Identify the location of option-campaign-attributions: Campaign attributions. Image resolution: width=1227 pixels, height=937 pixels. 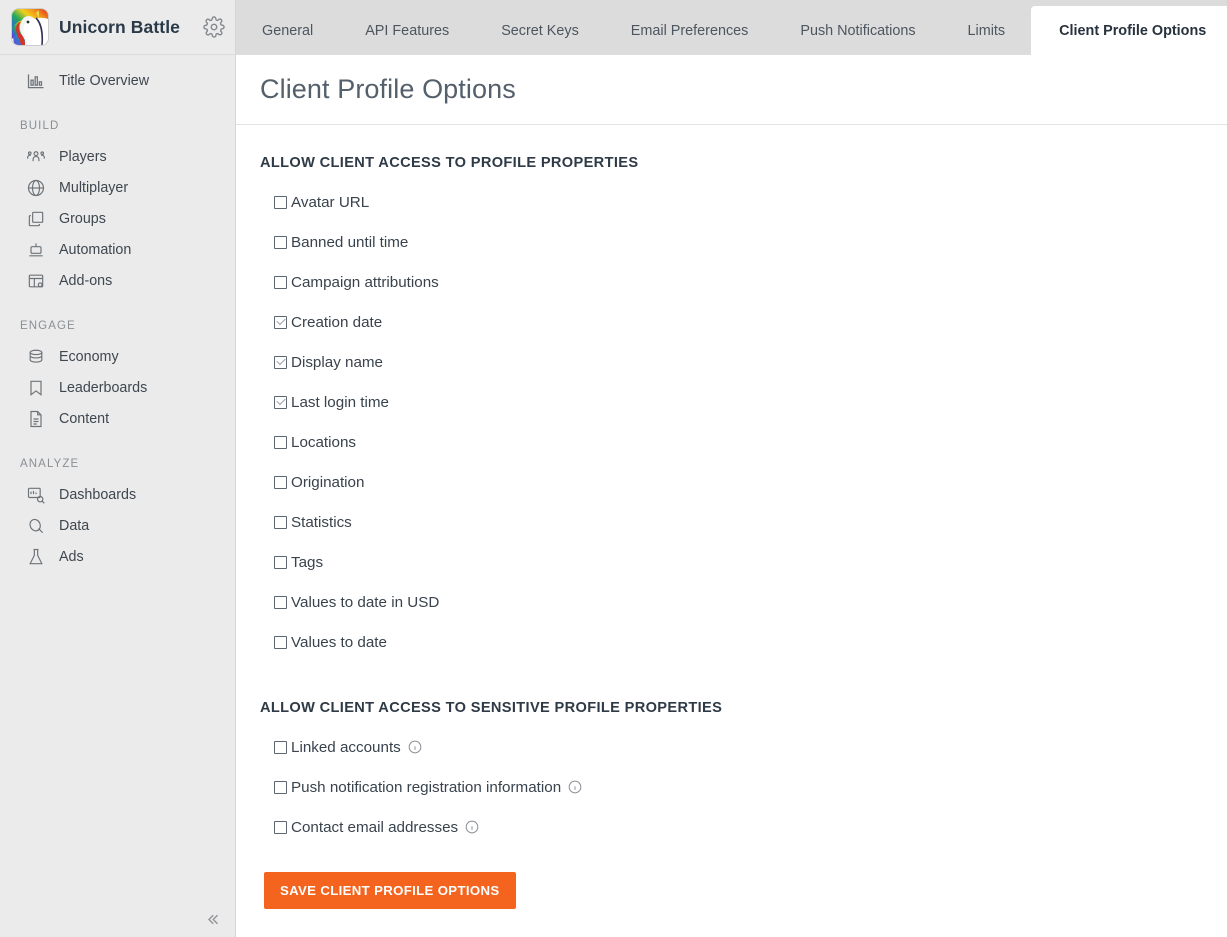
(349, 282).